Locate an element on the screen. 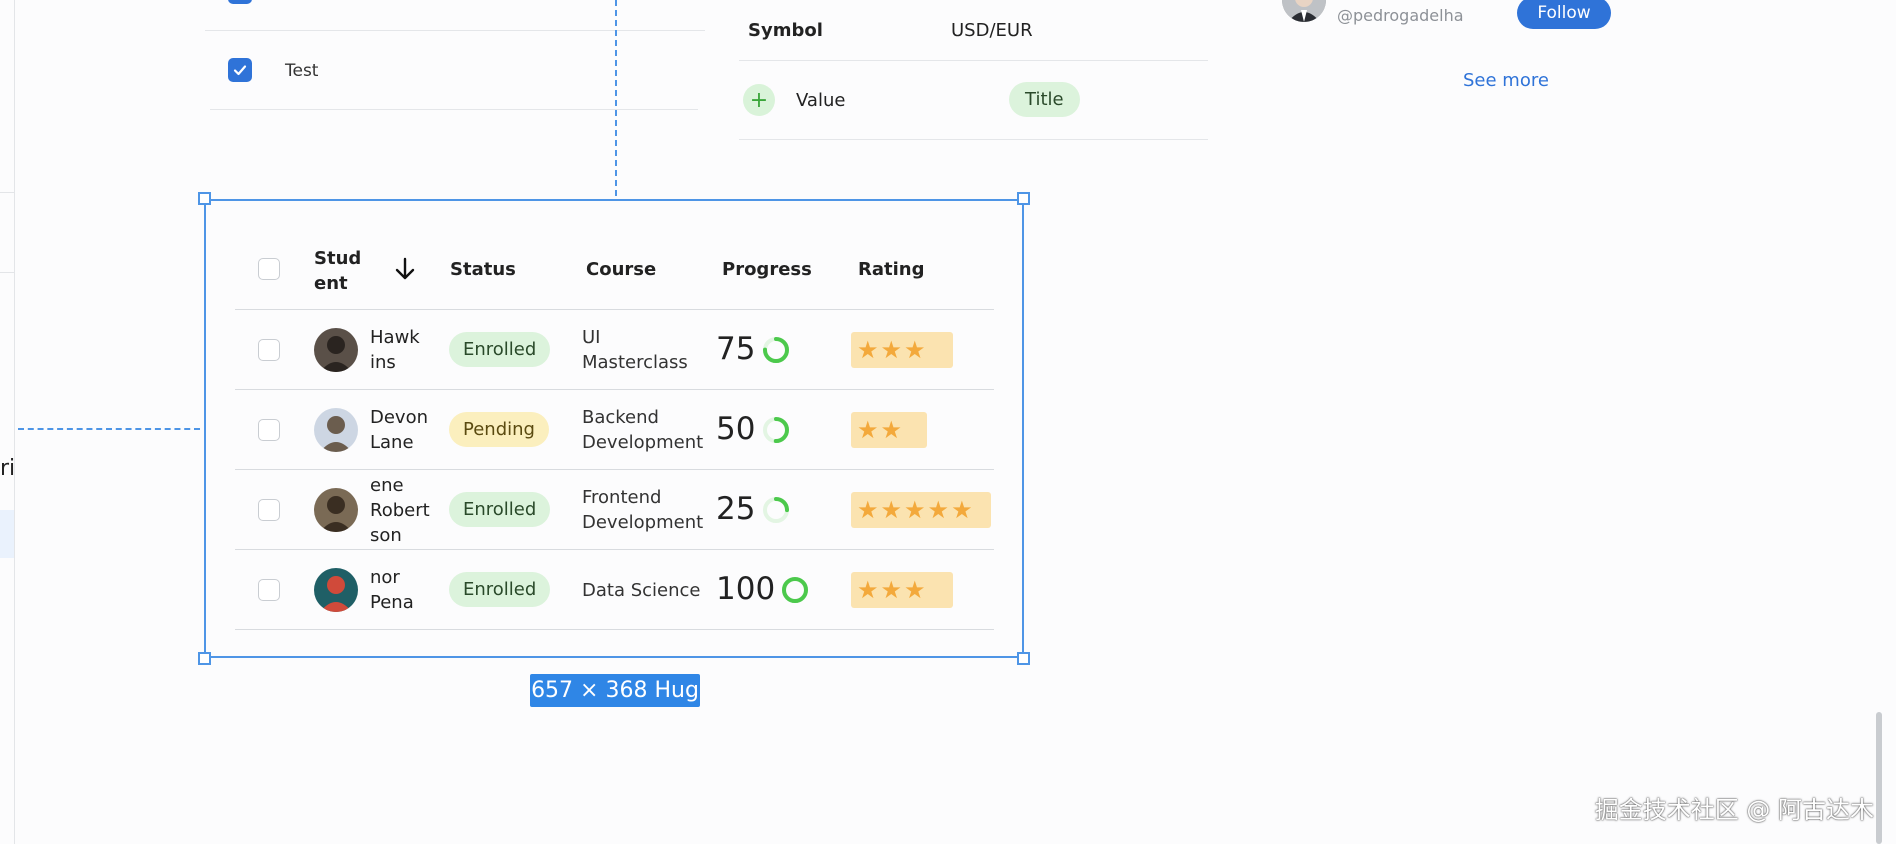  symbol-label: Symbol is located at coordinates (785, 30).